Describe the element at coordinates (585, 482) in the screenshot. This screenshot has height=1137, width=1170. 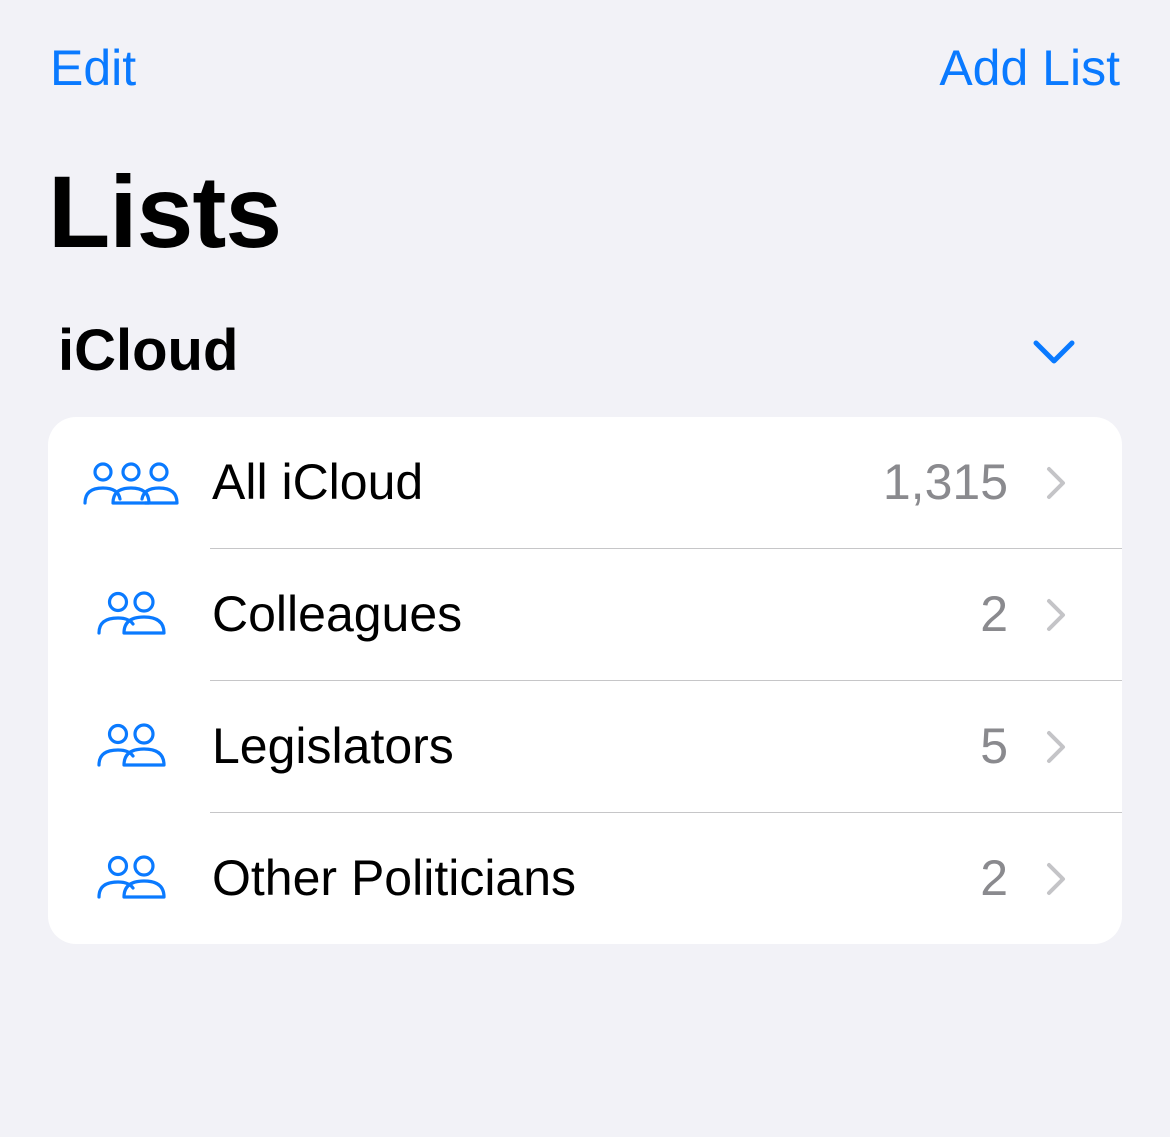
I see `list-row-all-icloud: All iCloud 1,315` at that location.